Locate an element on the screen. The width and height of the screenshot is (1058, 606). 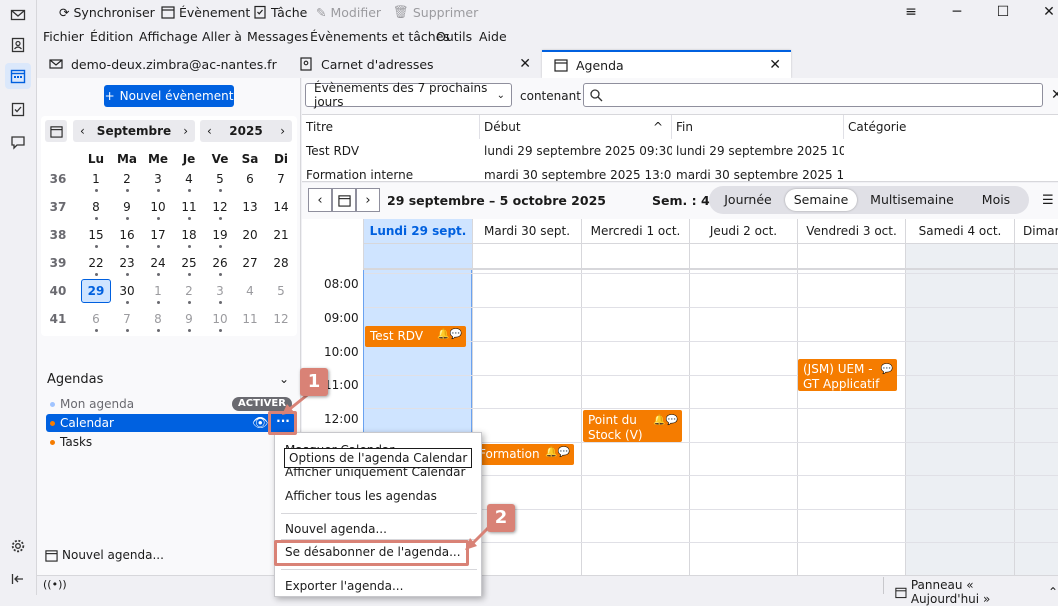
menu-evenements-taches: Évènements et tâches is located at coordinates (380, 36).